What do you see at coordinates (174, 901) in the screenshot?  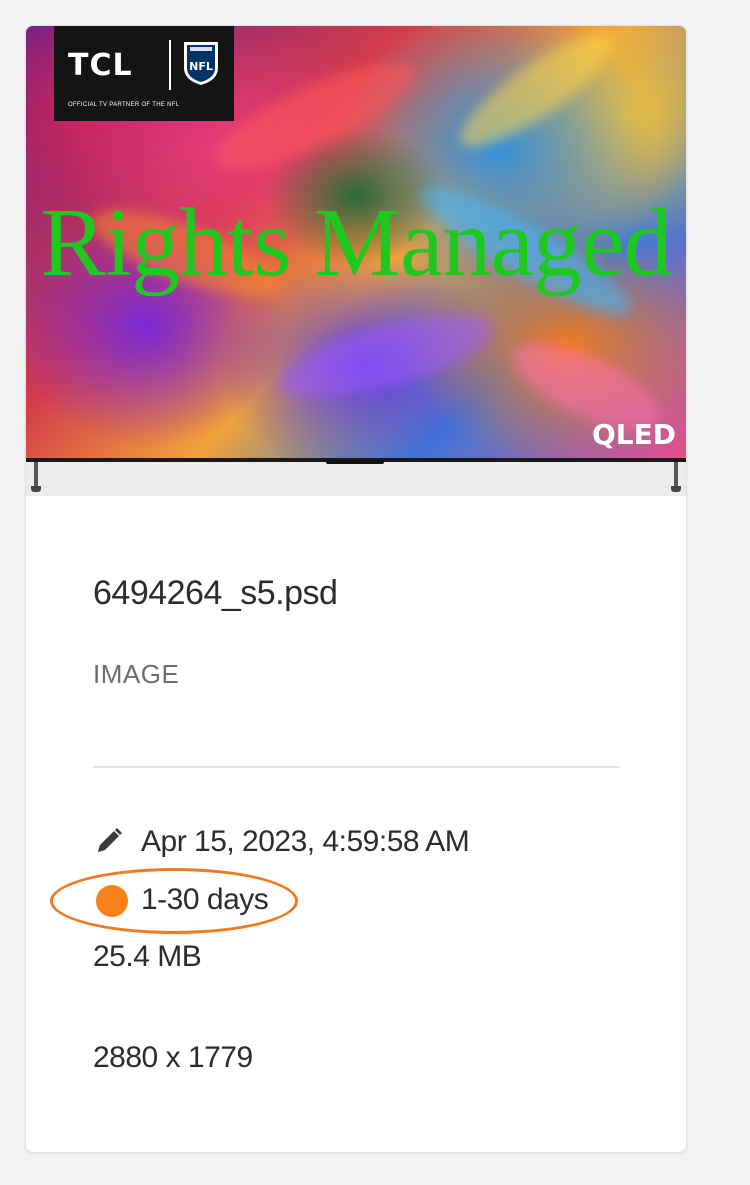 I see `expiry-highlight-annotation` at bounding box center [174, 901].